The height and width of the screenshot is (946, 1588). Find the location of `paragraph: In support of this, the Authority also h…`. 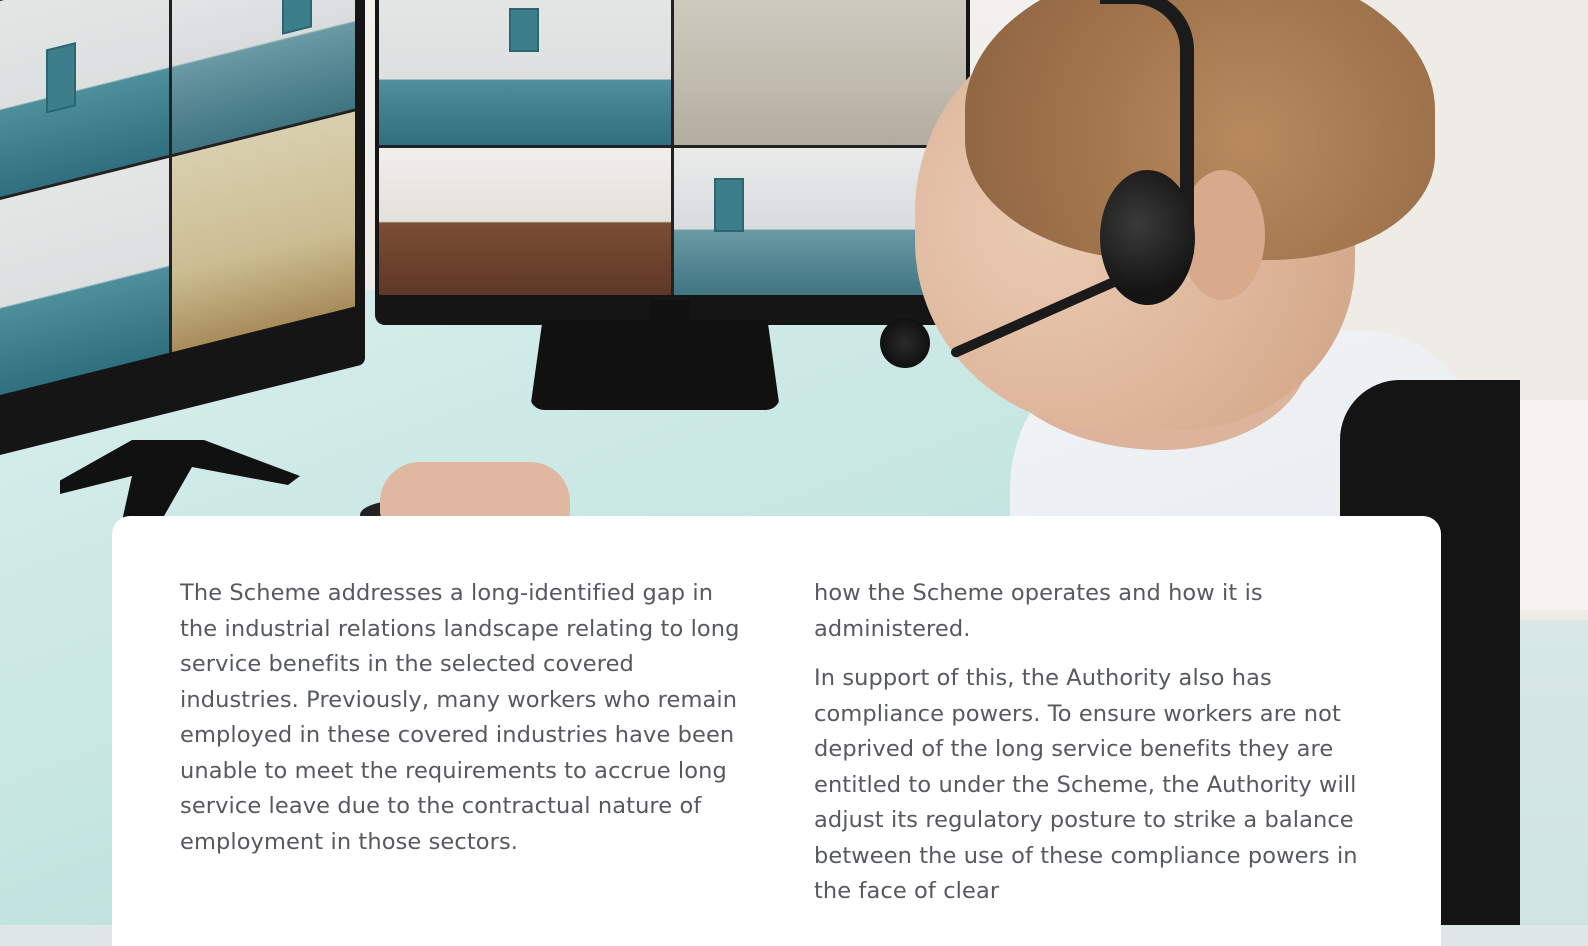

paragraph: In support of this, the Authority also h… is located at coordinates (1086, 784).